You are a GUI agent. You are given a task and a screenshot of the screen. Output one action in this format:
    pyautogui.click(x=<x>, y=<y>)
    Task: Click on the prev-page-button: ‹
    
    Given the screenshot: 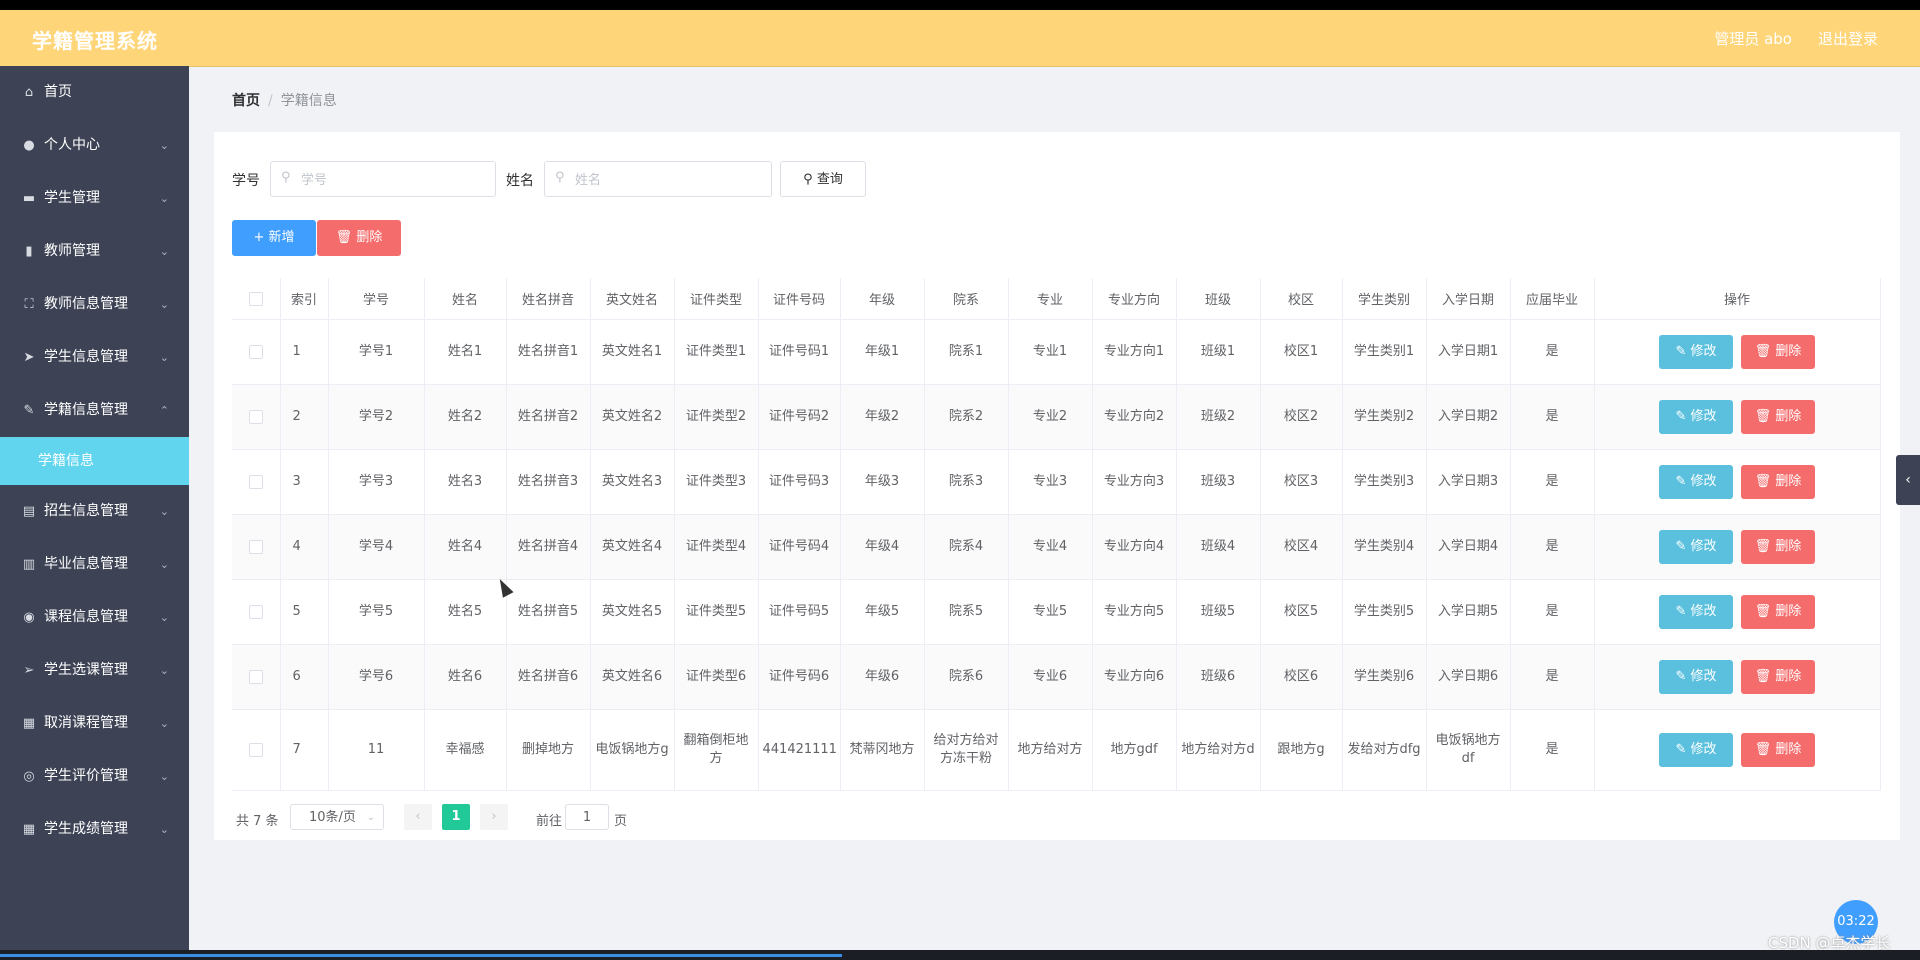 What is the action you would take?
    pyautogui.click(x=418, y=817)
    